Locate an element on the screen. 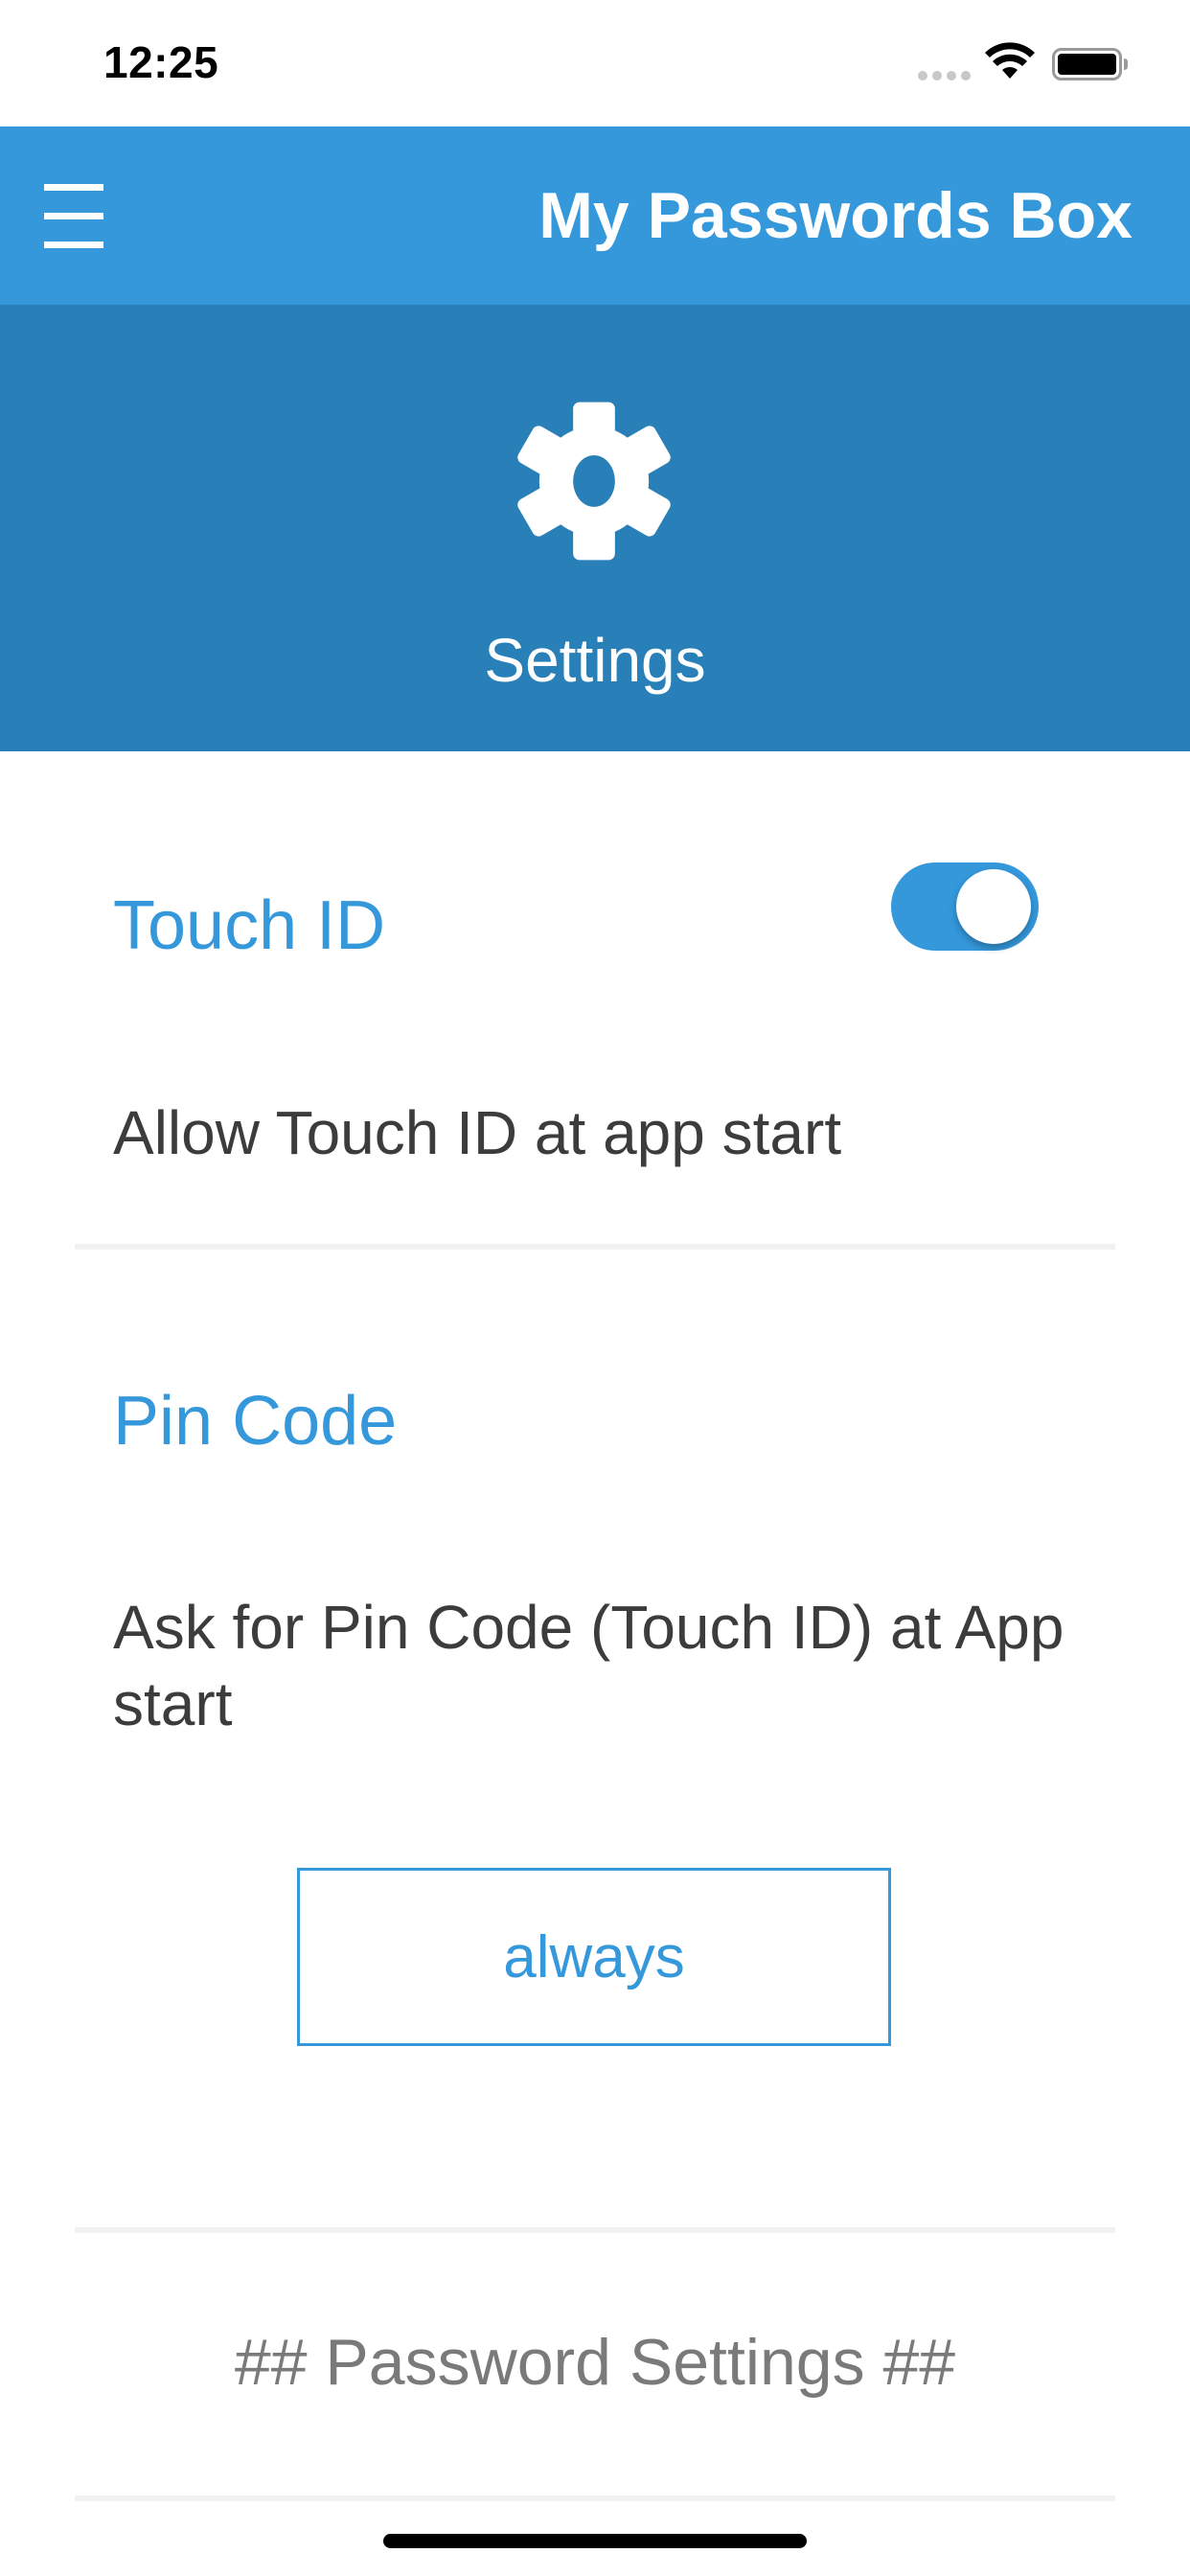 This screenshot has width=1190, height=2576. status-bar: 12:25 is located at coordinates (595, 63).